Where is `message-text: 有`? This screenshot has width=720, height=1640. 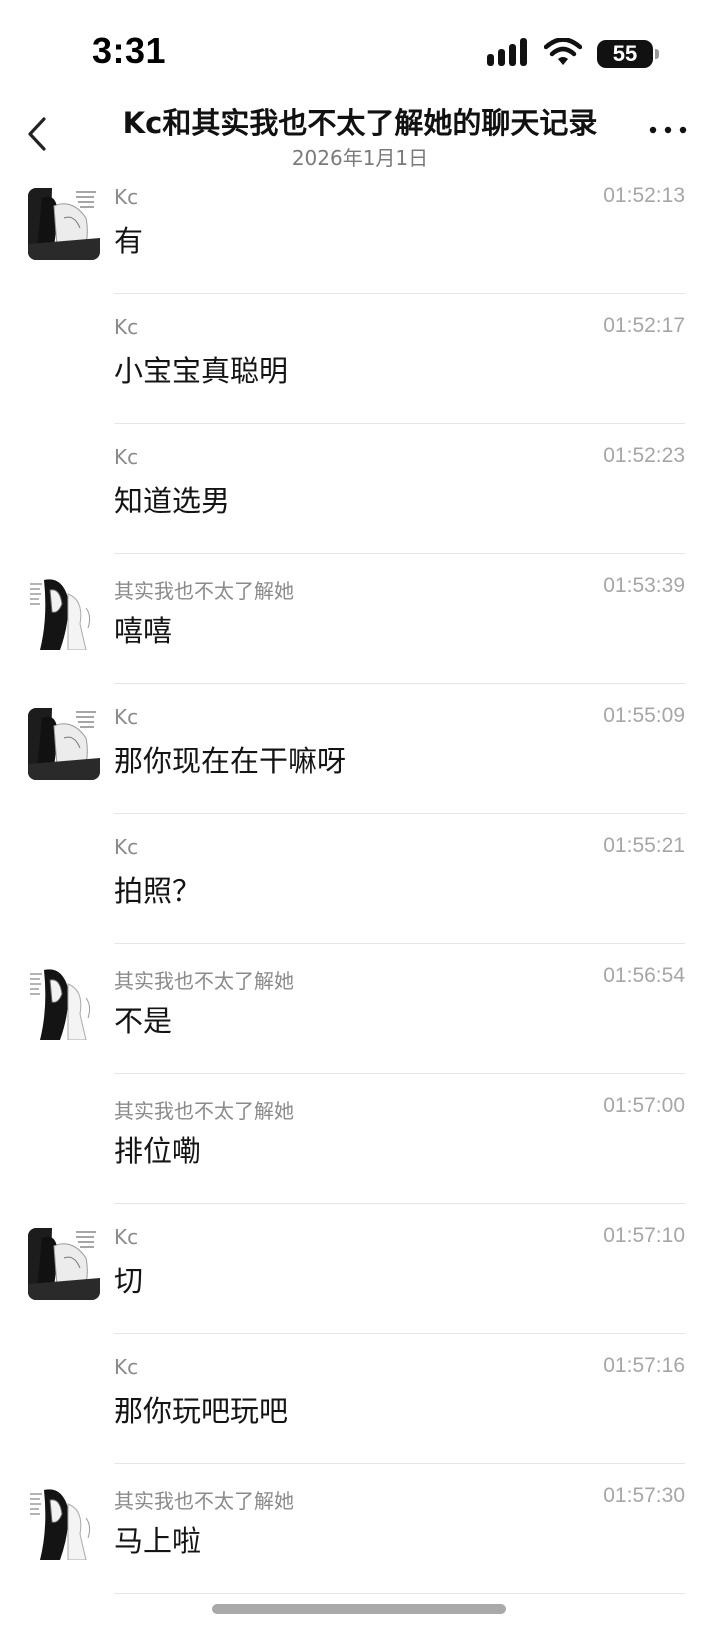
message-text: 有 is located at coordinates (129, 241).